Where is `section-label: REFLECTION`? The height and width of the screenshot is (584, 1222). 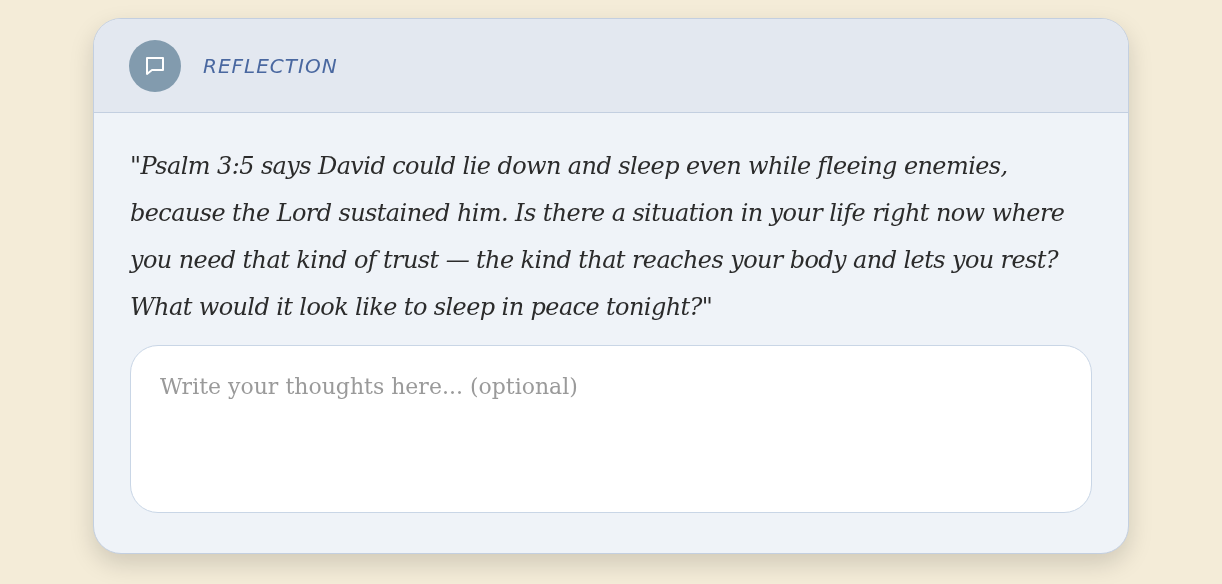 section-label: REFLECTION is located at coordinates (270, 66).